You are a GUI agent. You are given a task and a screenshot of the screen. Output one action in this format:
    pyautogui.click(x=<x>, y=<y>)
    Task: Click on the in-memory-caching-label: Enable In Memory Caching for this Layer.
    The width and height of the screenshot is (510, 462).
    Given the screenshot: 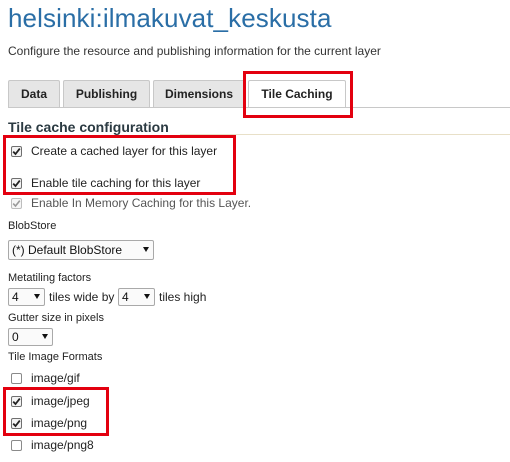 What is the action you would take?
    pyautogui.click(x=141, y=203)
    